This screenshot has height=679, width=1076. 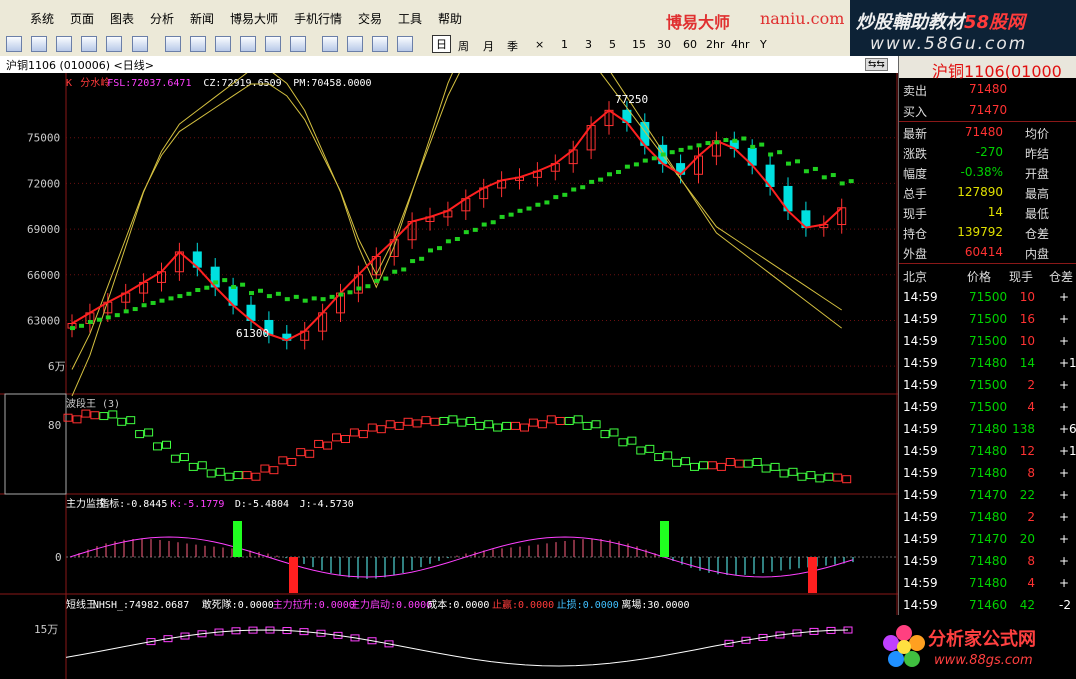 I want to click on draw-icon, so click(x=330, y=44).